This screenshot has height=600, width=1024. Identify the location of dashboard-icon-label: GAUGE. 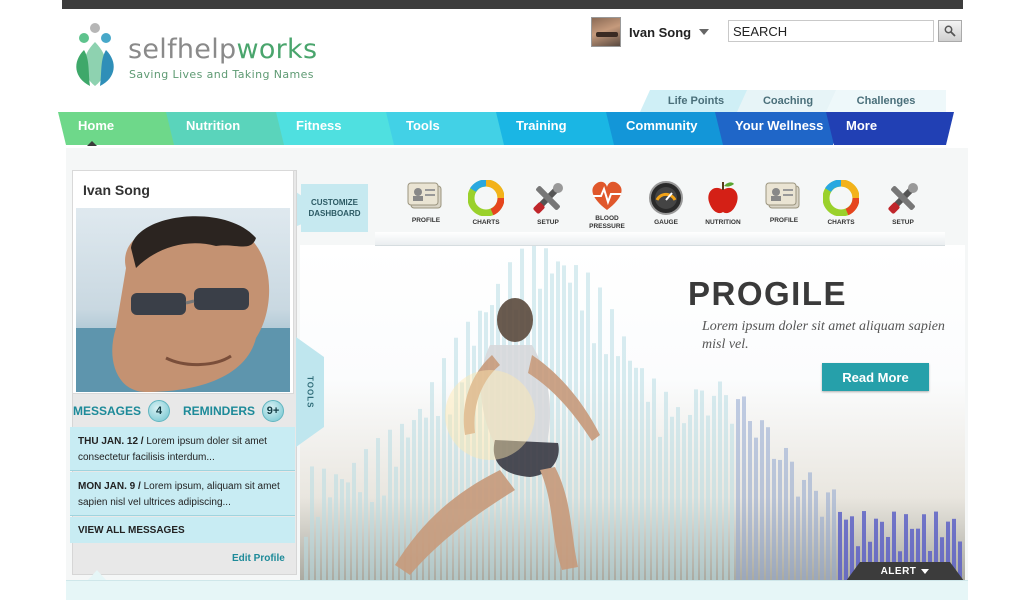
(666, 222).